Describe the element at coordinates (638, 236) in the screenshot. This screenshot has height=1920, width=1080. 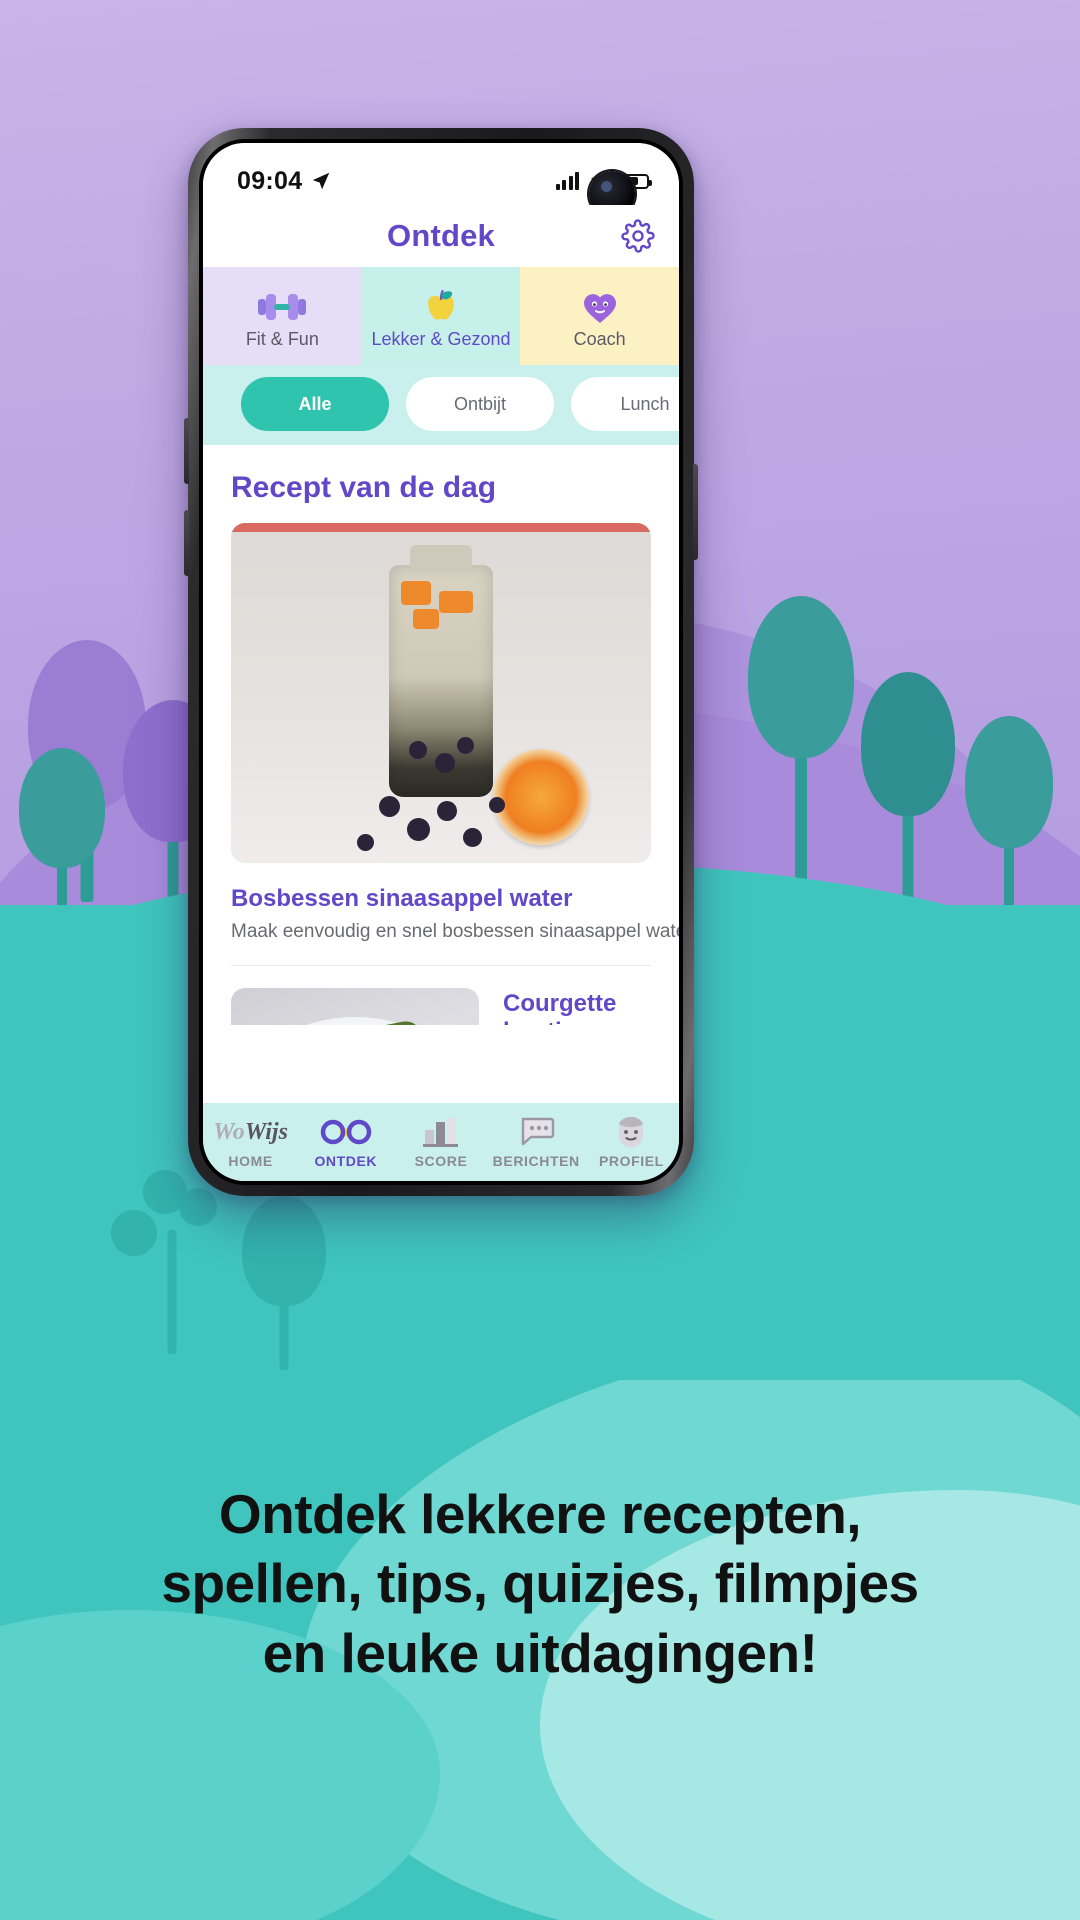
I see `gear-icon` at that location.